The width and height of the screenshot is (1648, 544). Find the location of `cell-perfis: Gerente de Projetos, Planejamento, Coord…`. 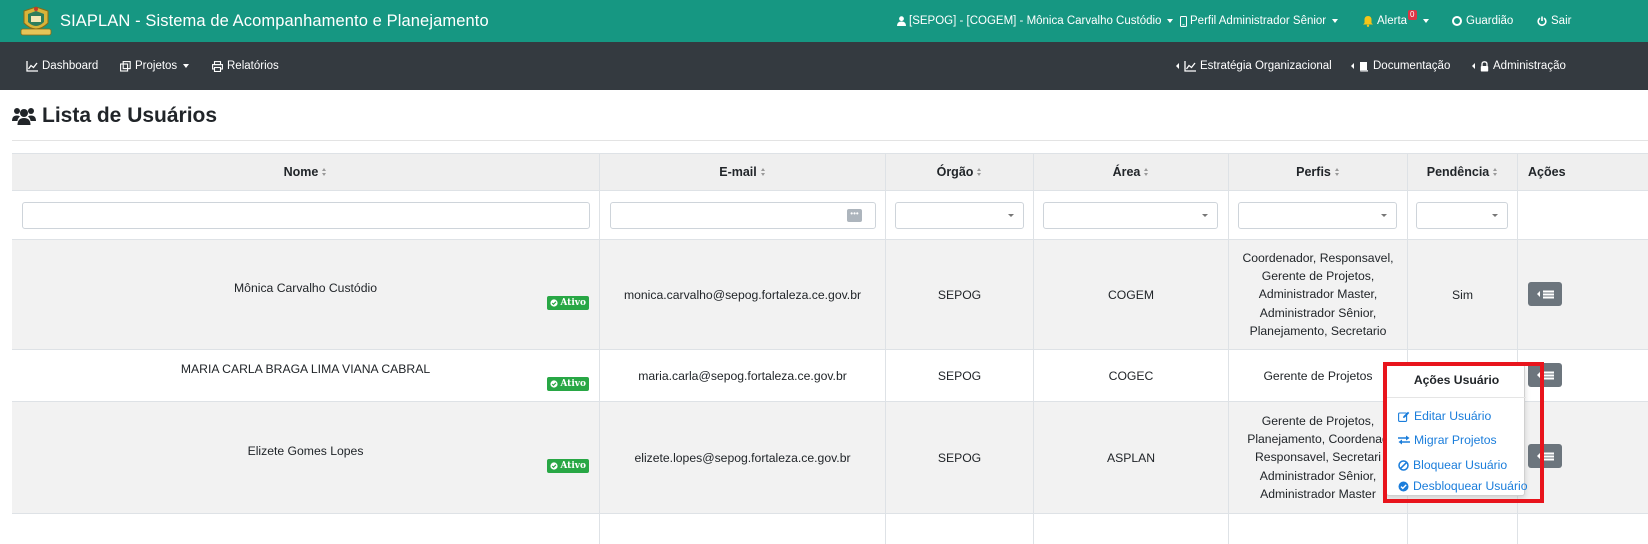

cell-perfis: Gerente de Projetos, Planejamento, Coord… is located at coordinates (1318, 457).